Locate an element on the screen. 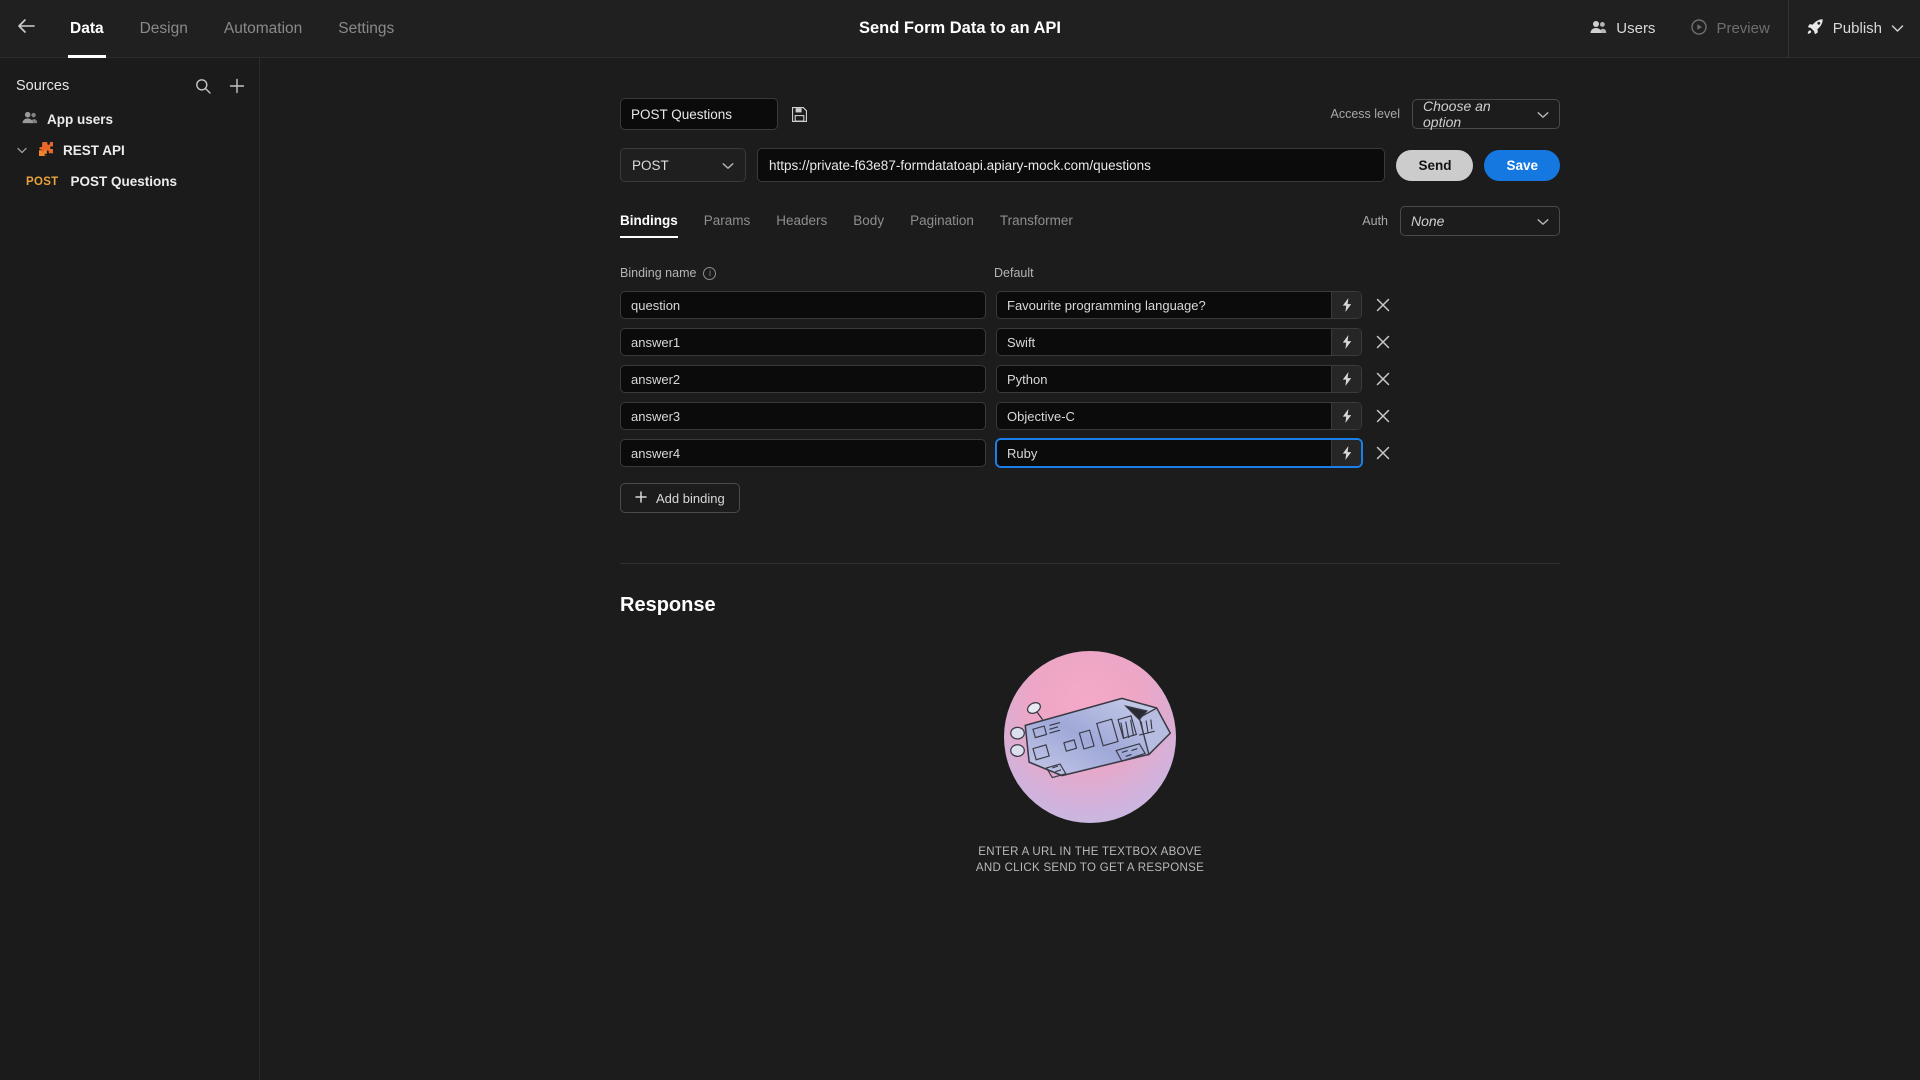 Image resolution: width=1920 pixels, height=1080 pixels. send-button: Send is located at coordinates (1435, 165).